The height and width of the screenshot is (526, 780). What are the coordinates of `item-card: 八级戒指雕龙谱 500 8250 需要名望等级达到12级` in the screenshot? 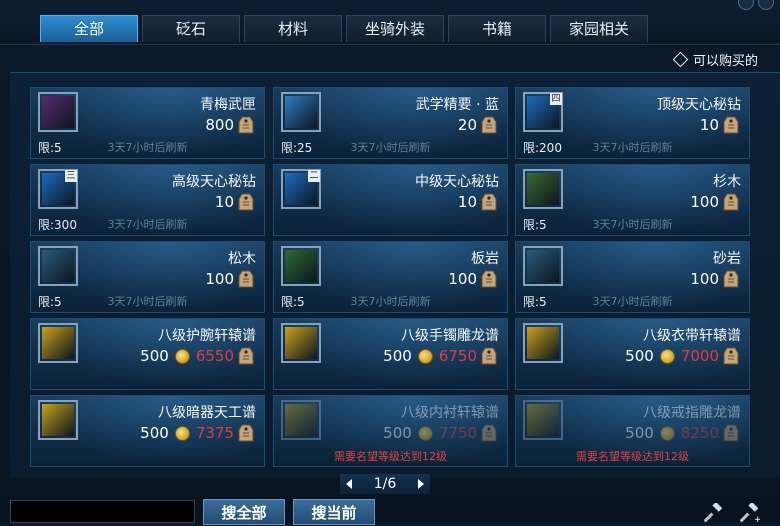 It's located at (632, 431).